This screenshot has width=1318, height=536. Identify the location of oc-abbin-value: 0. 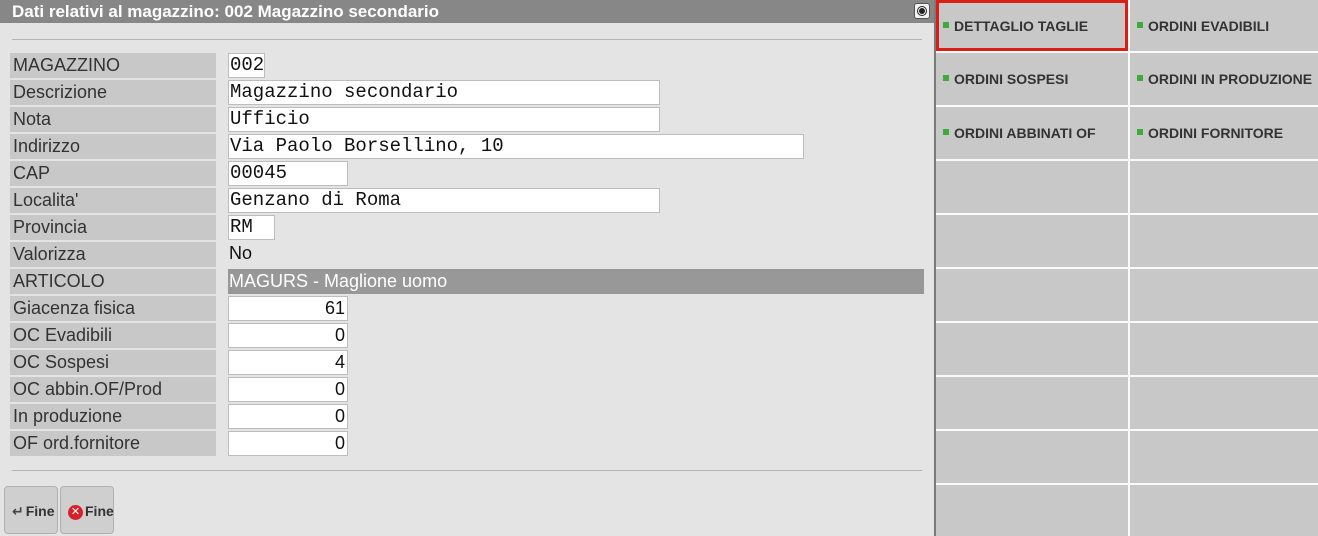
(288, 389).